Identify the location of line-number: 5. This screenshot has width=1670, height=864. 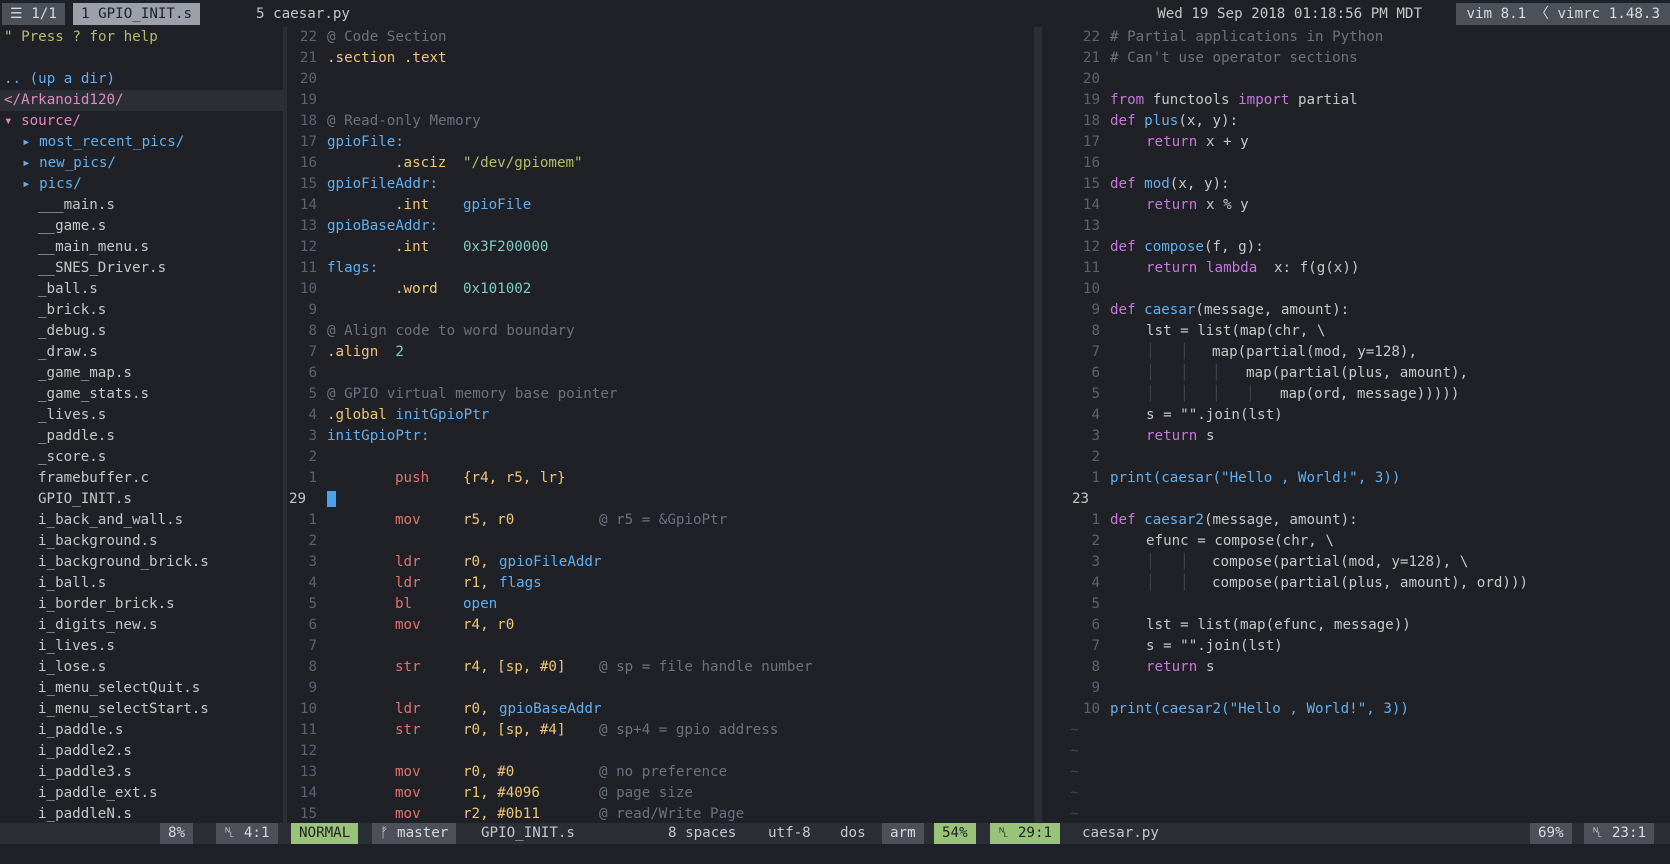
(312, 394).